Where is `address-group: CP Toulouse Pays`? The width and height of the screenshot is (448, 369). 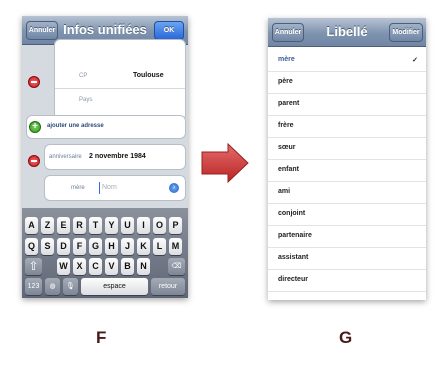 address-group: CP Toulouse Pays is located at coordinates (120, 80).